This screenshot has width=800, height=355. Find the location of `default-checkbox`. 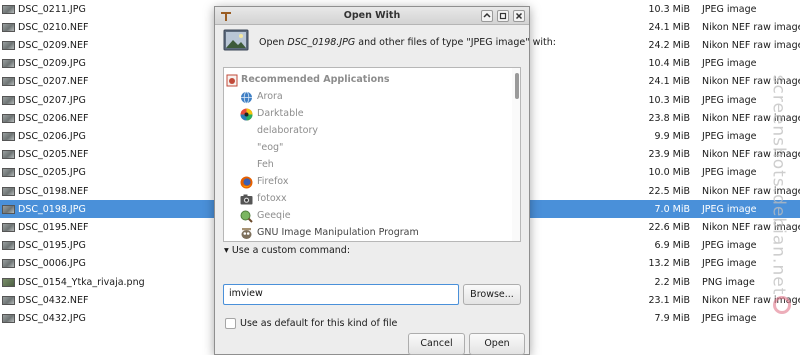

default-checkbox is located at coordinates (230, 323).